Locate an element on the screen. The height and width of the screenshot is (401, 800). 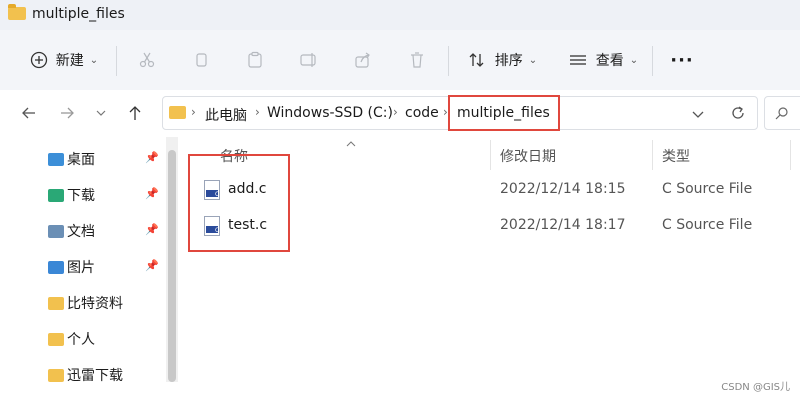
watermark: CSDN @GIS儿 is located at coordinates (755, 387).